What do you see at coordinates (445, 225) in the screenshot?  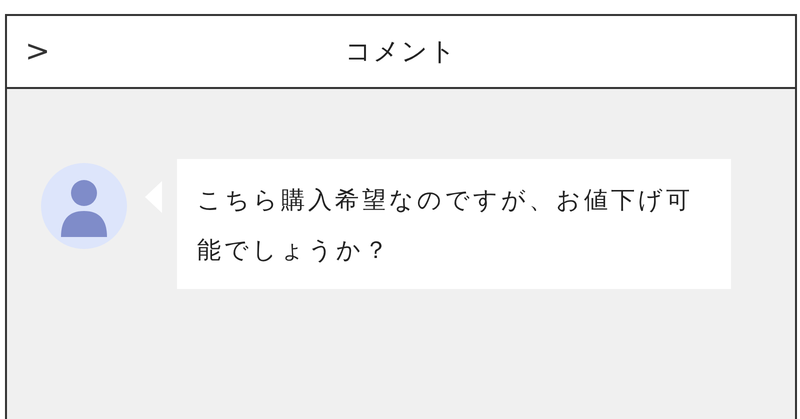 I see `comment-text: こちら購入希望なのですが、お値下げ可能でしょうか？` at bounding box center [445, 225].